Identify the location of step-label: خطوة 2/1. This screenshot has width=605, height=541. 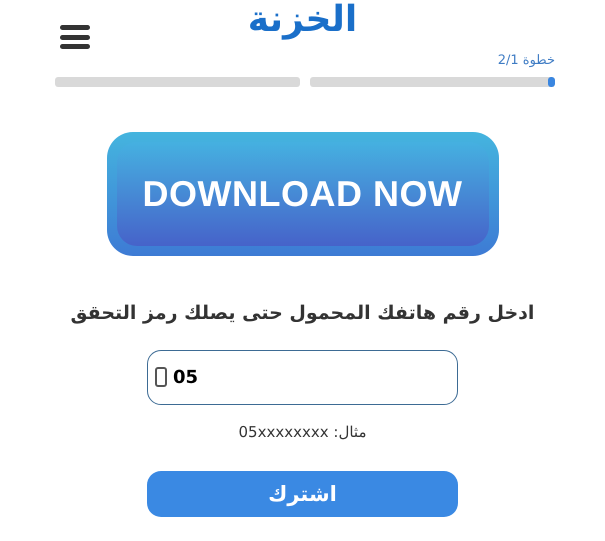
(526, 60).